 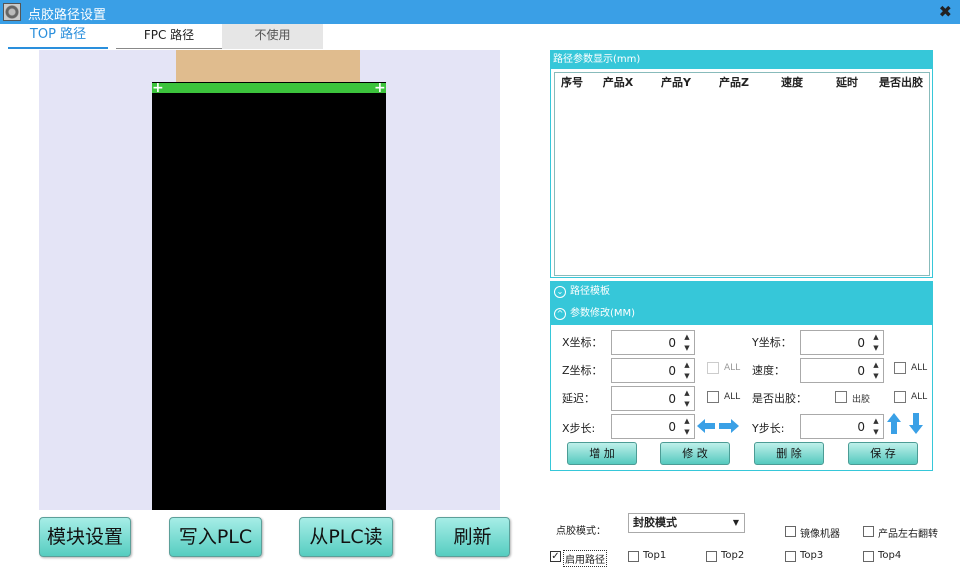 I want to click on col-speed: 速度, so click(x=792, y=82).